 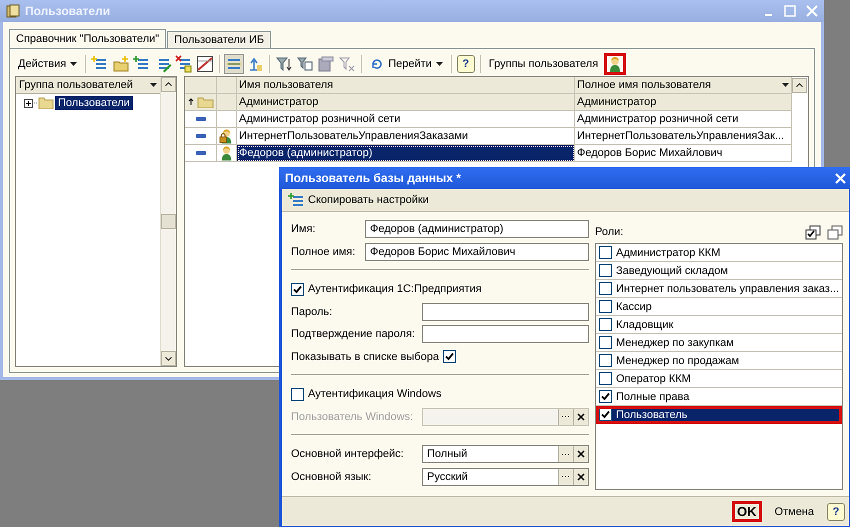 I want to click on filter-clear-icon, so click(x=347, y=64).